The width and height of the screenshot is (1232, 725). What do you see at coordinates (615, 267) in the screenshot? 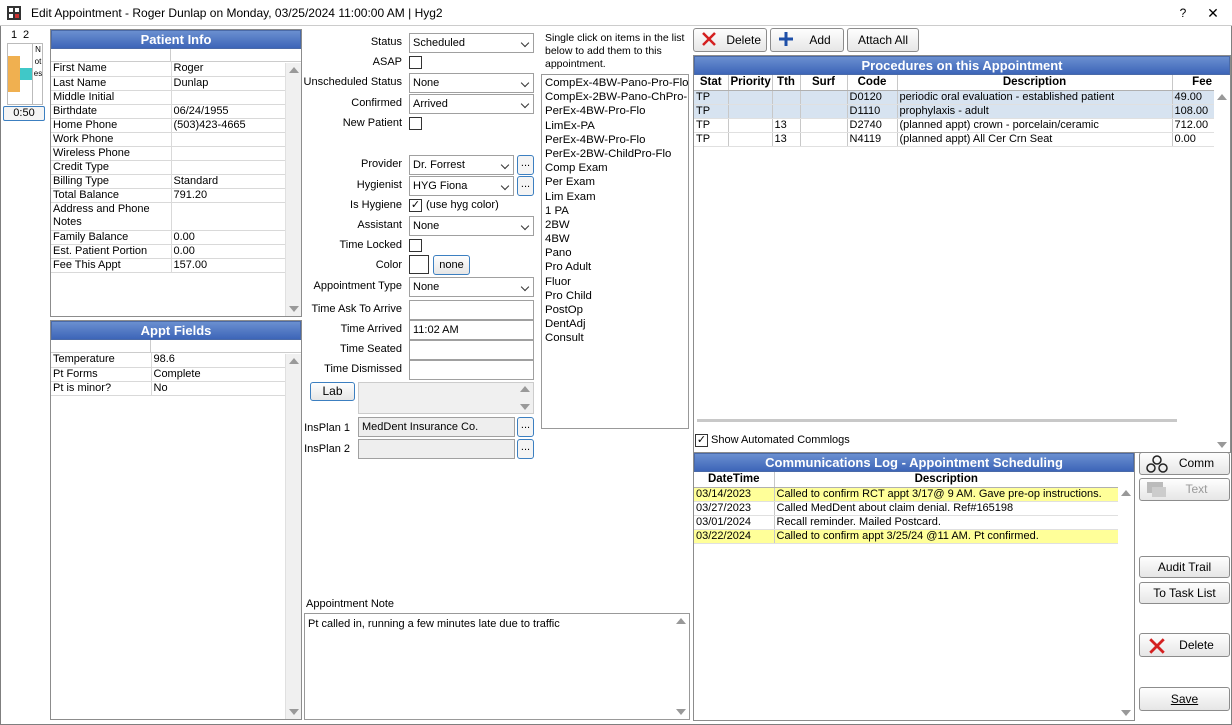
I see `quick-add-item: Pro Adult` at bounding box center [615, 267].